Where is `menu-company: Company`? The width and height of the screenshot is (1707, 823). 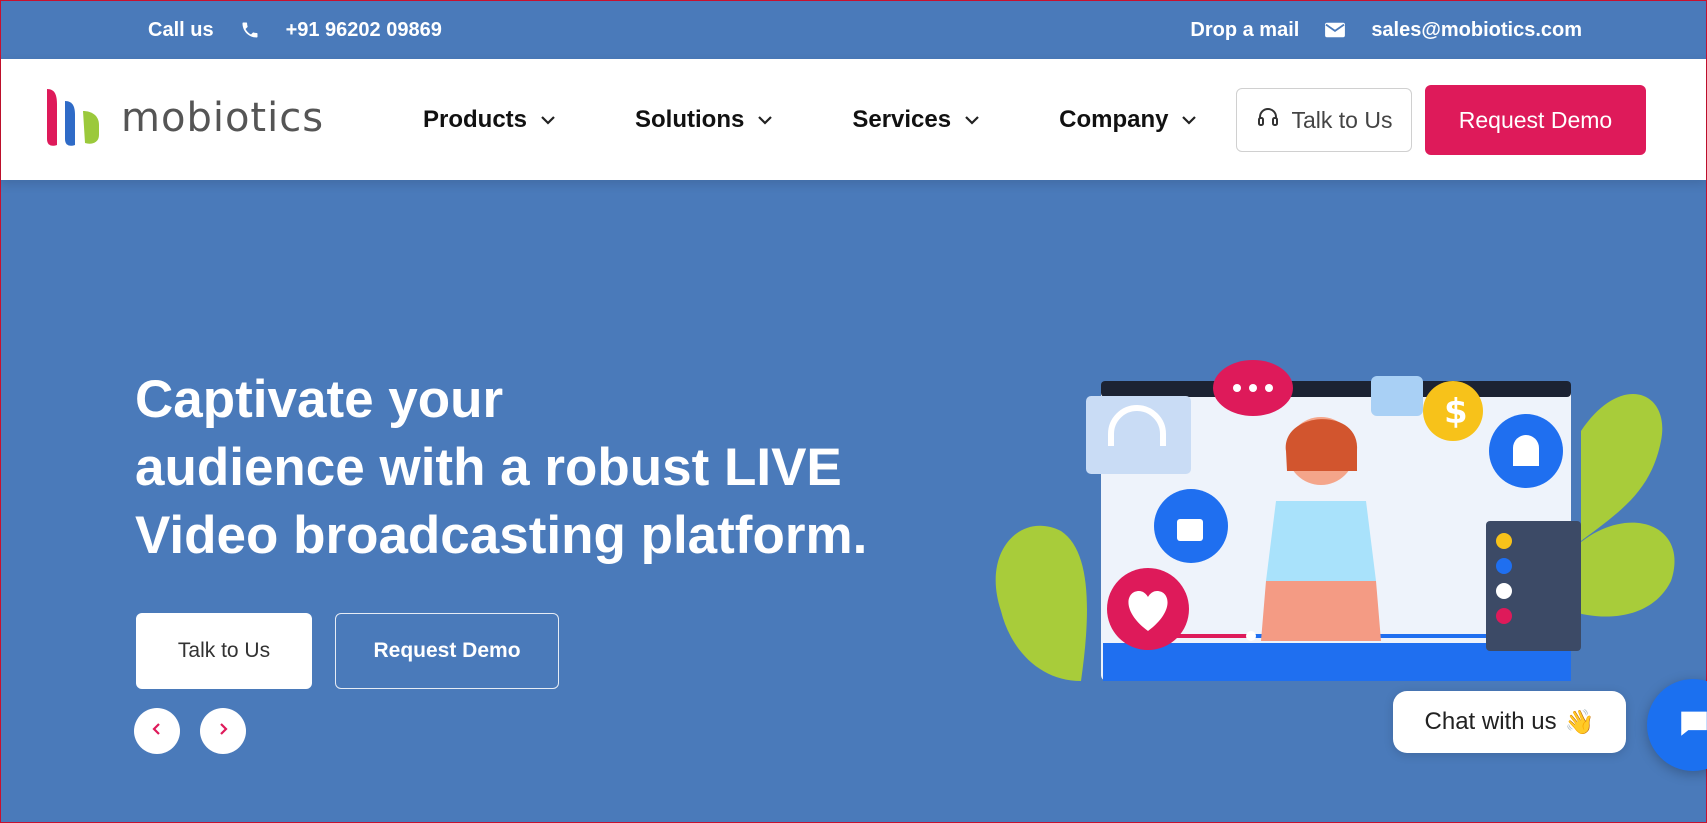
menu-company: Company is located at coordinates (1128, 120).